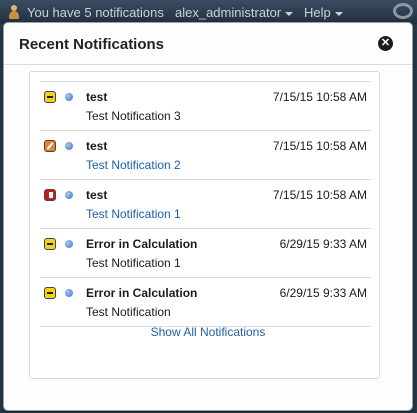 This screenshot has width=417, height=413. I want to click on user-menu: alex_administrator, so click(234, 12).